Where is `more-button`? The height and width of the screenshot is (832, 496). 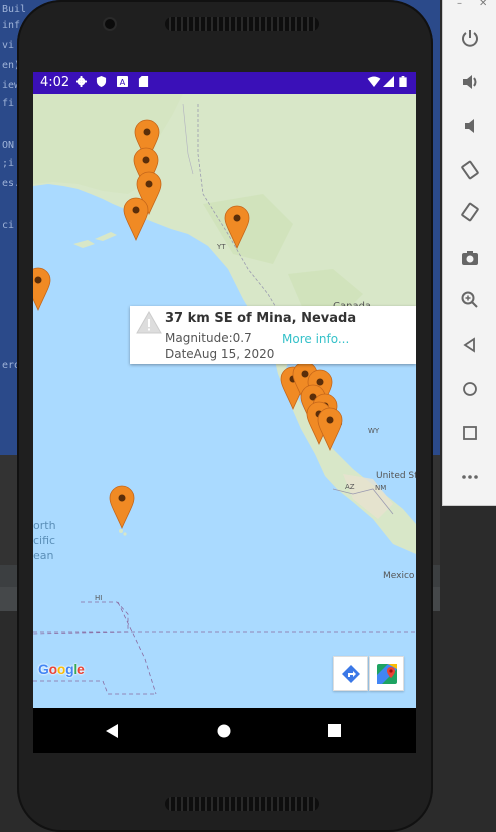
more-button is located at coordinates (469, 477).